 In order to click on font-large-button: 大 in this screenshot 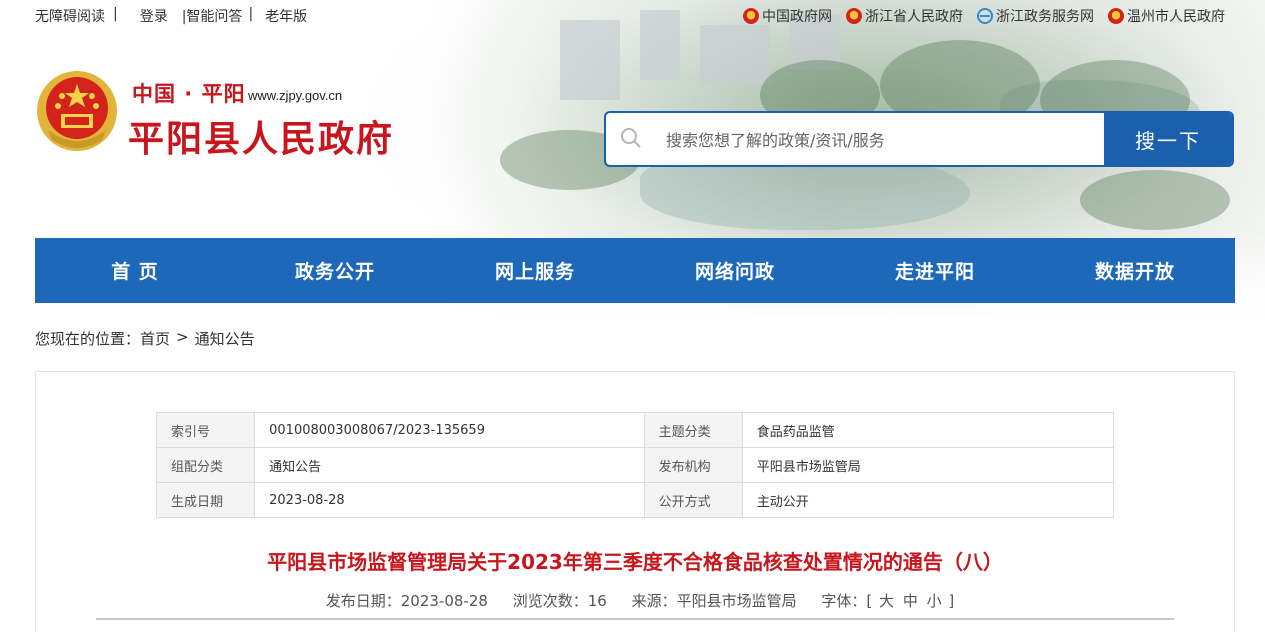, I will do `click(886, 601)`.